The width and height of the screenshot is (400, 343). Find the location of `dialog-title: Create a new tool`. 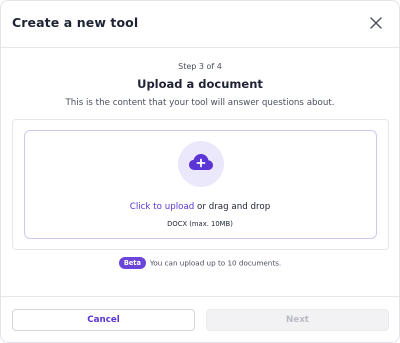

dialog-title: Create a new tool is located at coordinates (75, 22).